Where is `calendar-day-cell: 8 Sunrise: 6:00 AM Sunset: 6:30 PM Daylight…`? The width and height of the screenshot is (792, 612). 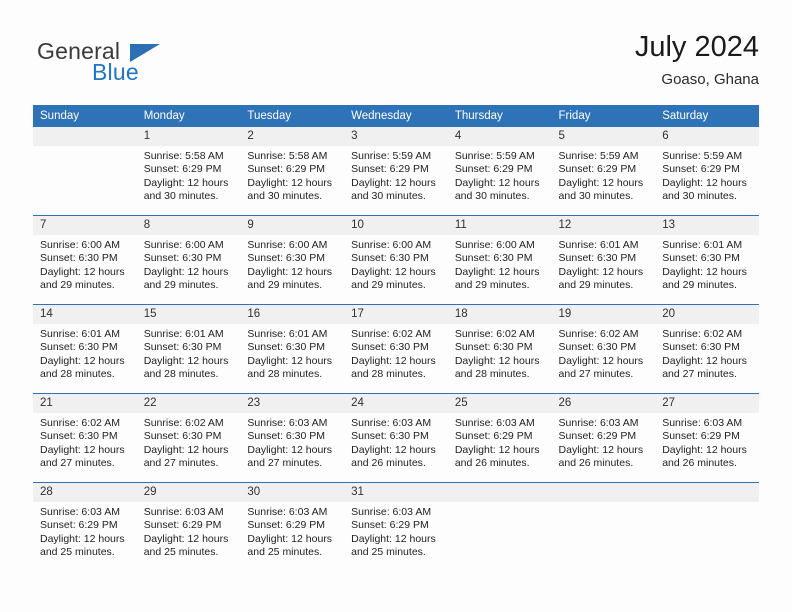 calendar-day-cell: 8 Sunrise: 6:00 AM Sunset: 6:30 PM Daylight… is located at coordinates (188, 260).